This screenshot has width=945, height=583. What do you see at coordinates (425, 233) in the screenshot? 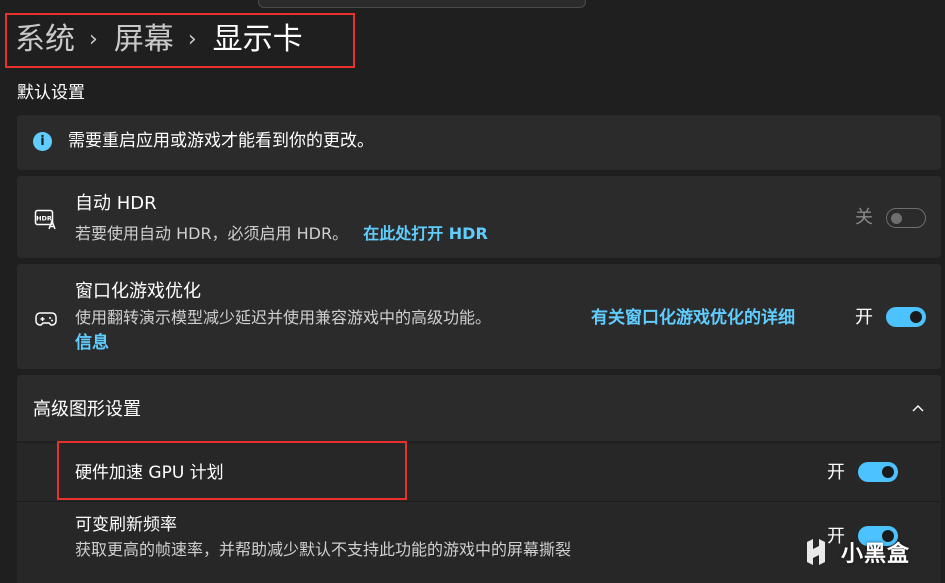
I see `turn-on-hdr-link: 在此处打开 HDR` at bounding box center [425, 233].